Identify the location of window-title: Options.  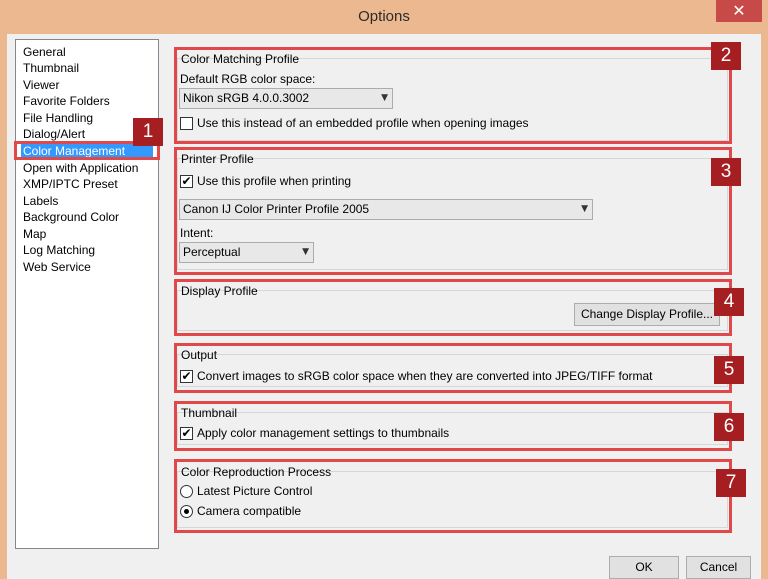
(384, 16).